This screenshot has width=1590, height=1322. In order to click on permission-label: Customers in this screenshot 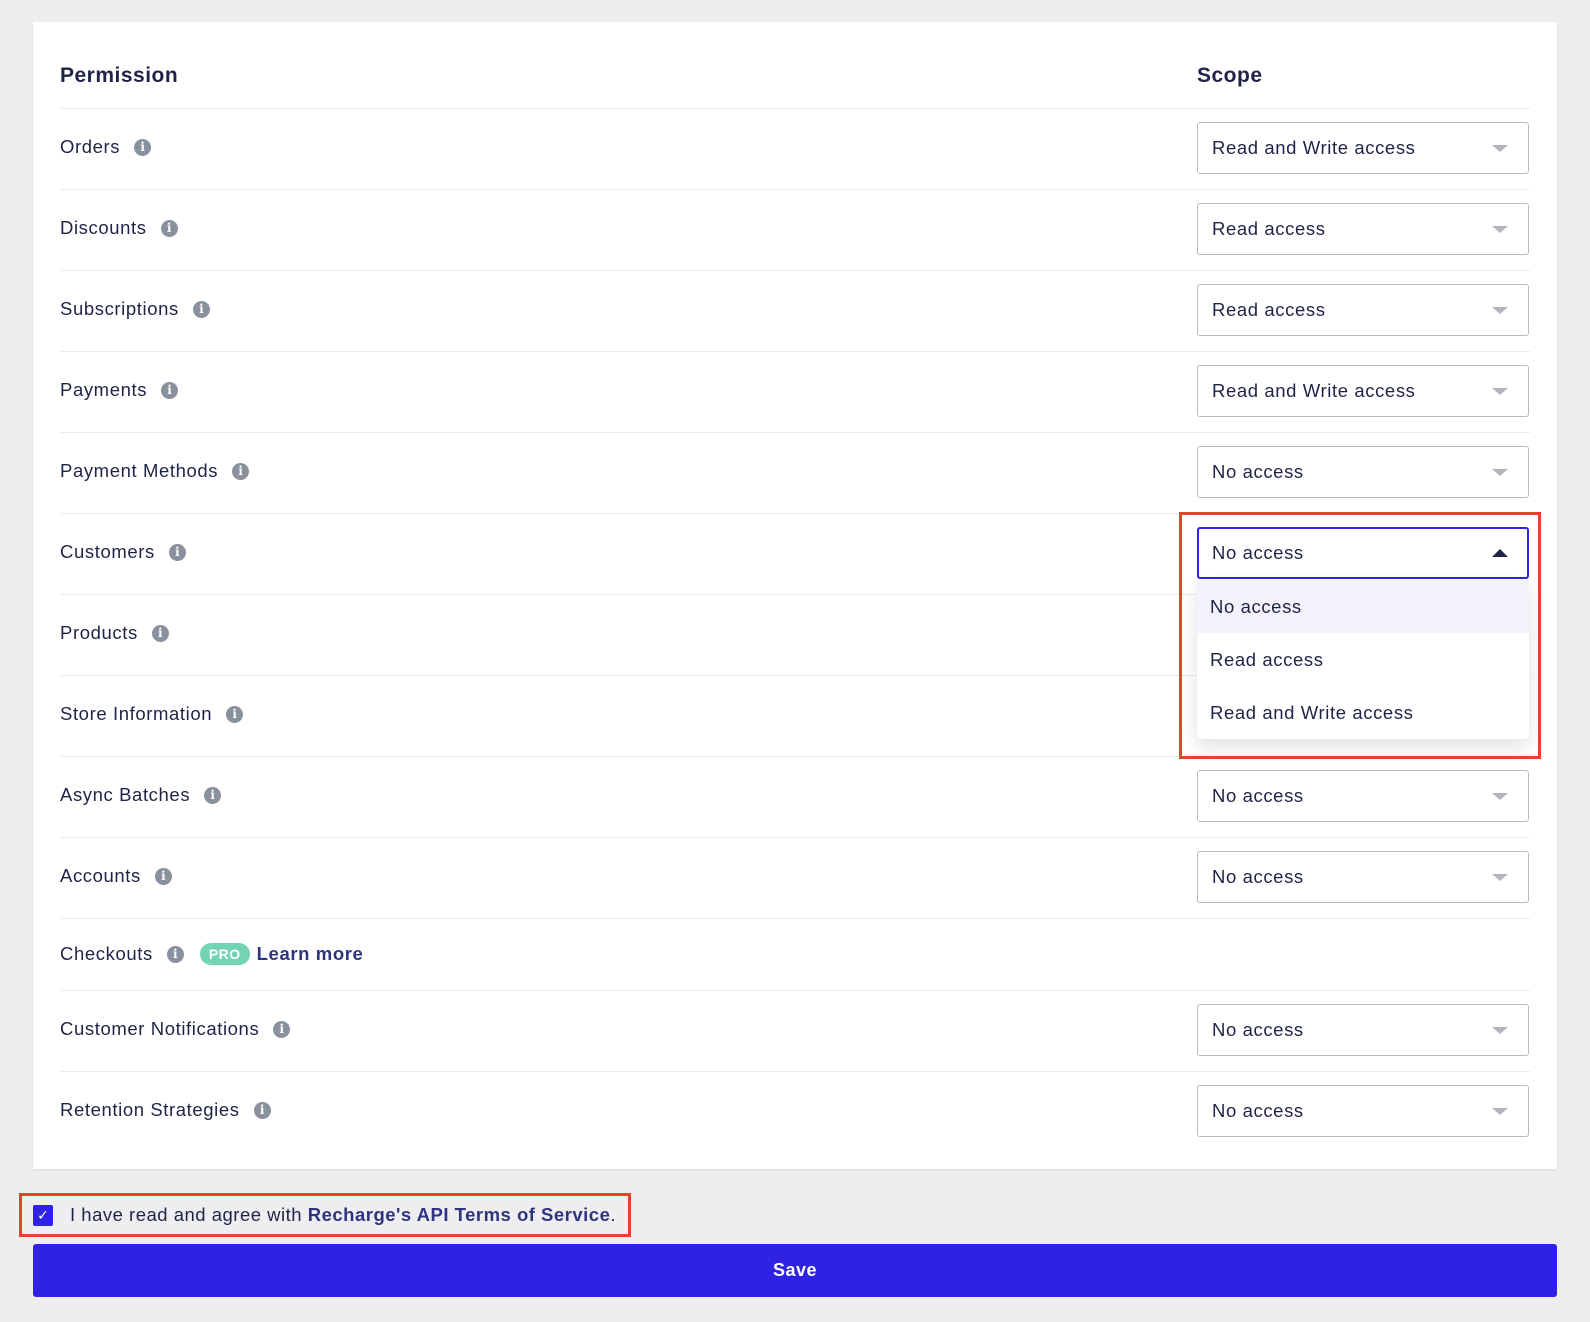, I will do `click(107, 551)`.